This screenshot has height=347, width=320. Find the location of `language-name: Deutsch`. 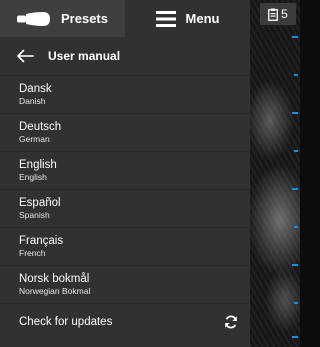

language-name: Deutsch is located at coordinates (40, 127).